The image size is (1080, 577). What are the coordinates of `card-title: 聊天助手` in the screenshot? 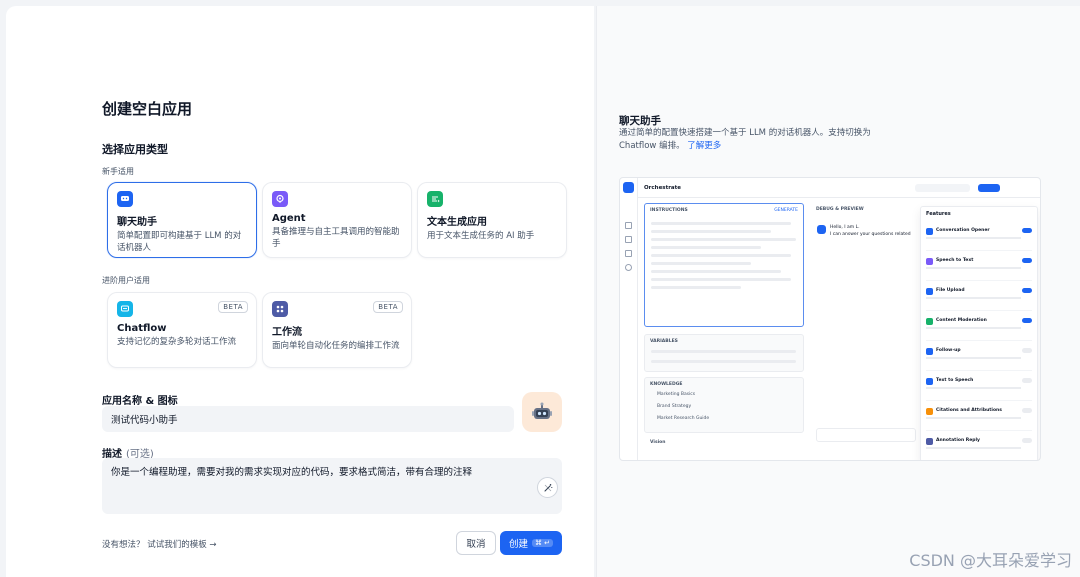 It's located at (137, 222).